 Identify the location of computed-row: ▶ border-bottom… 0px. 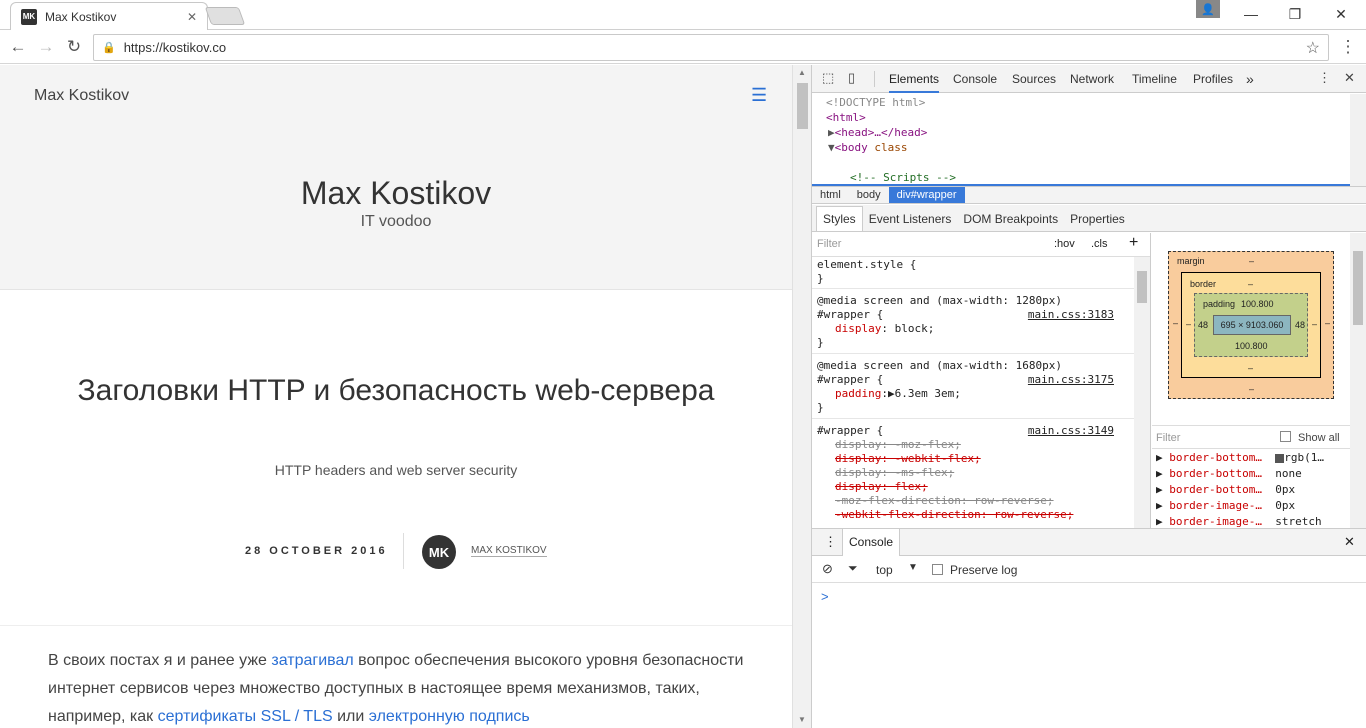
(1225, 490).